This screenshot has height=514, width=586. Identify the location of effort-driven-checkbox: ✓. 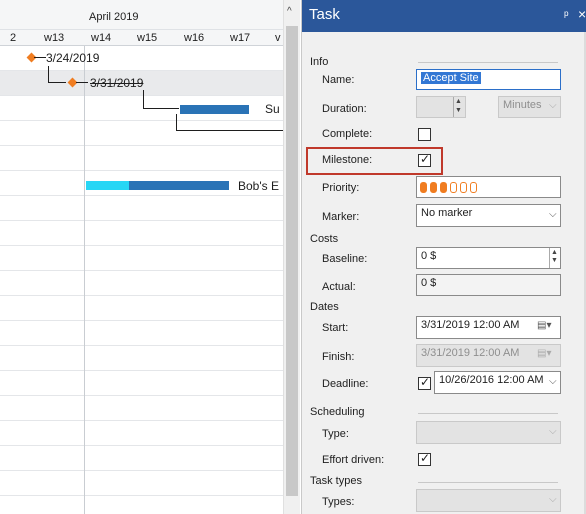
(424, 458).